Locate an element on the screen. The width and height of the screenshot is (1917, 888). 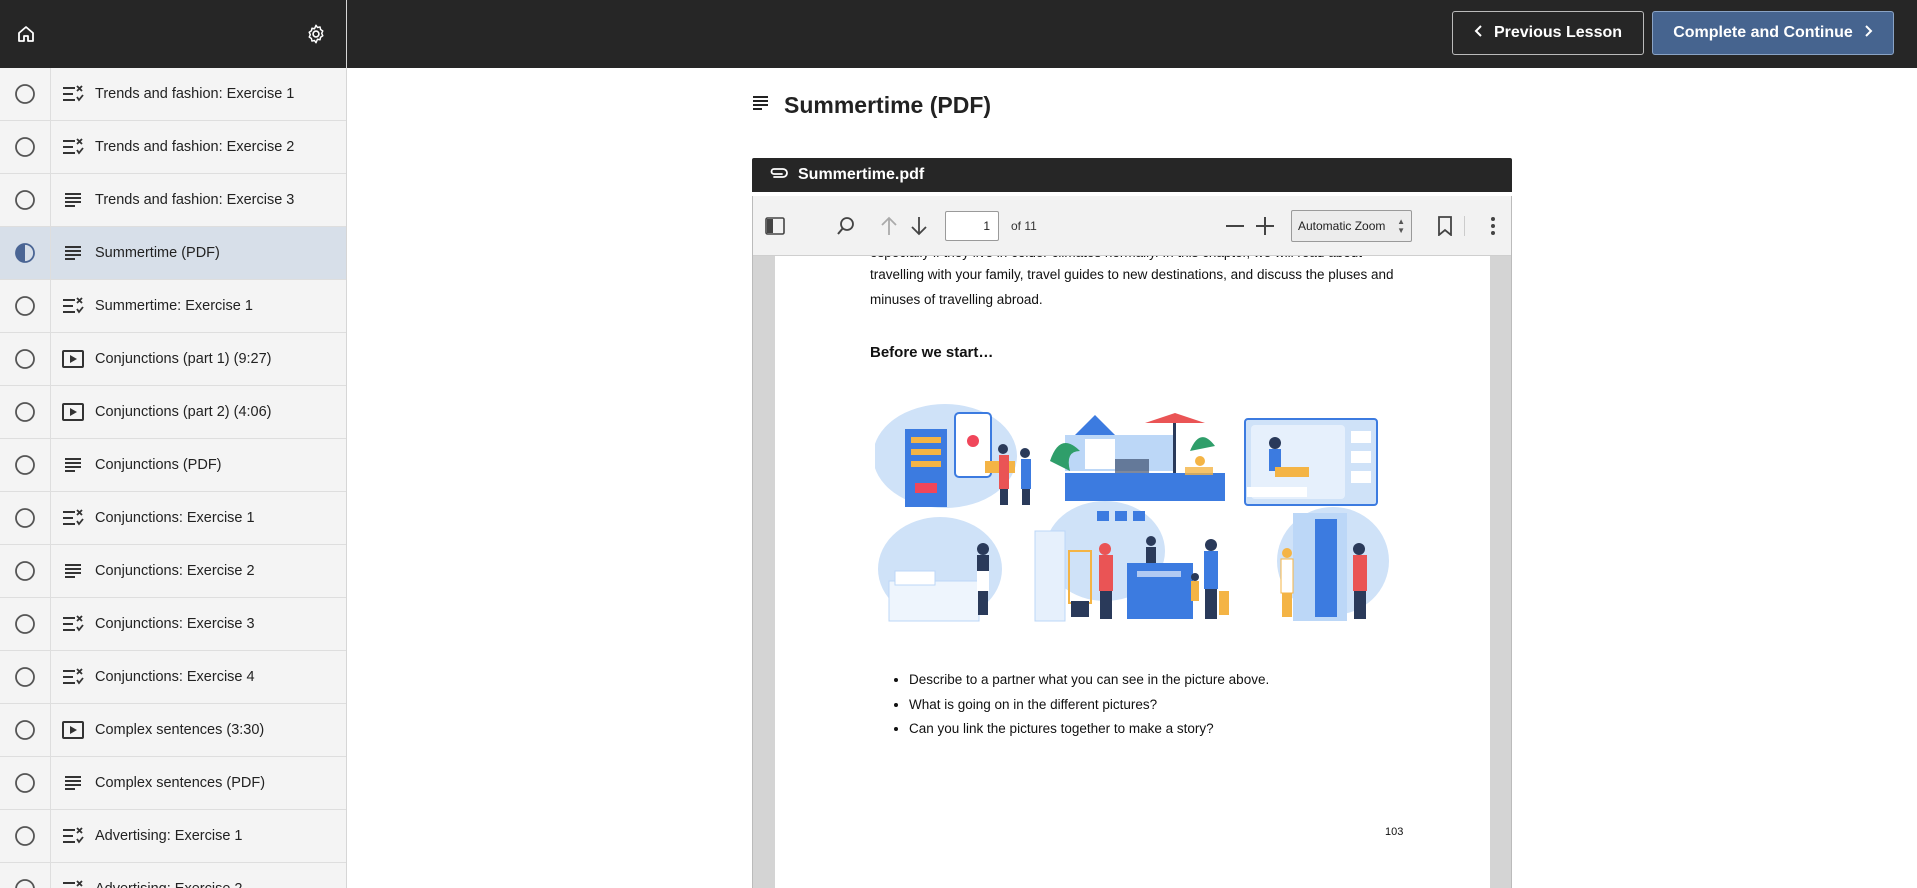
sidebar-lesson-item: Conjunctions (PDF) is located at coordinates (173, 465).